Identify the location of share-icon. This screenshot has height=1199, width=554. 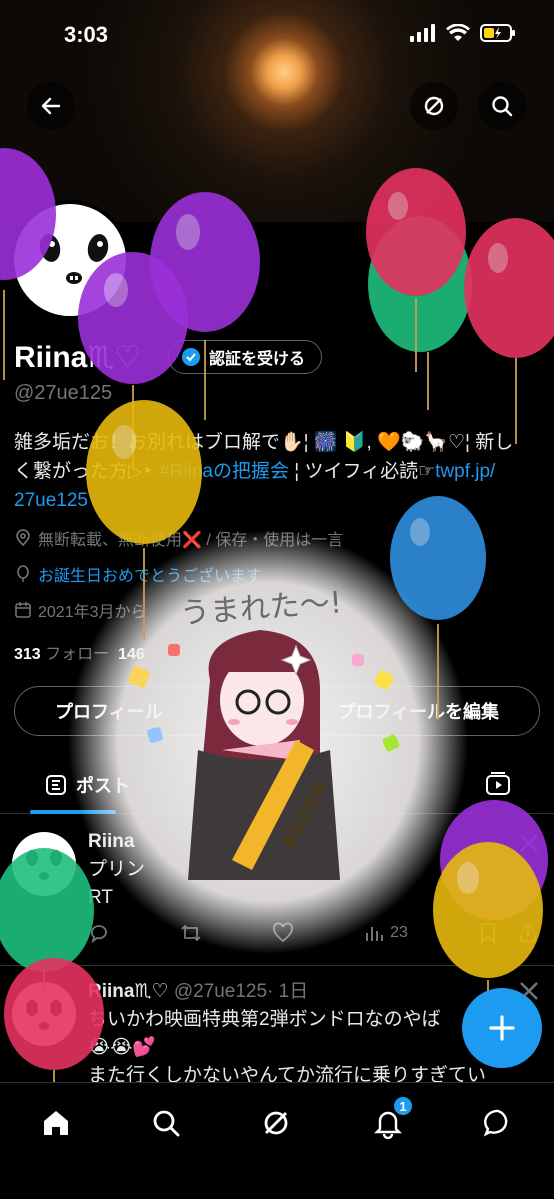
(528, 933).